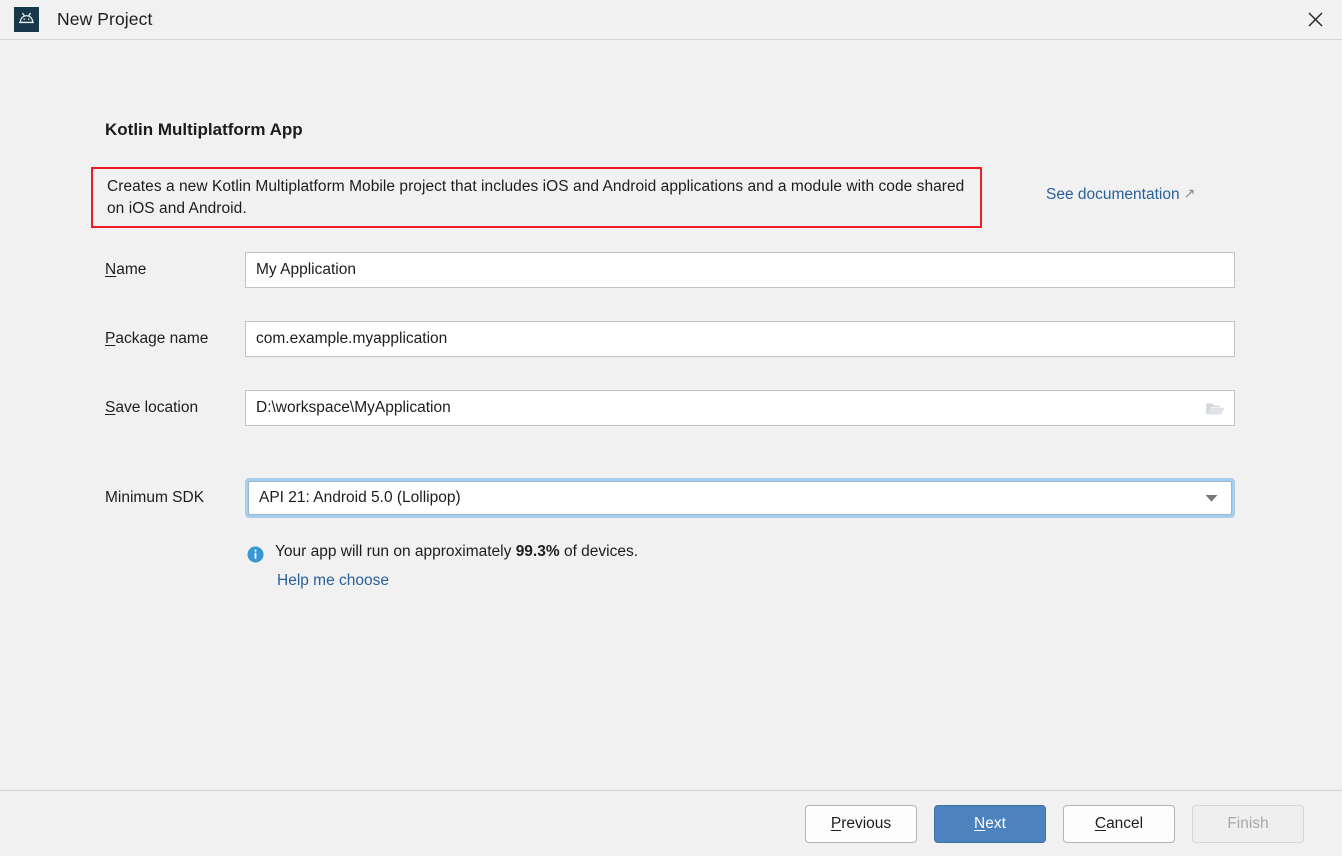 This screenshot has width=1342, height=856. I want to click on save-location-input: D:\workspace\MyApplication, so click(740, 408).